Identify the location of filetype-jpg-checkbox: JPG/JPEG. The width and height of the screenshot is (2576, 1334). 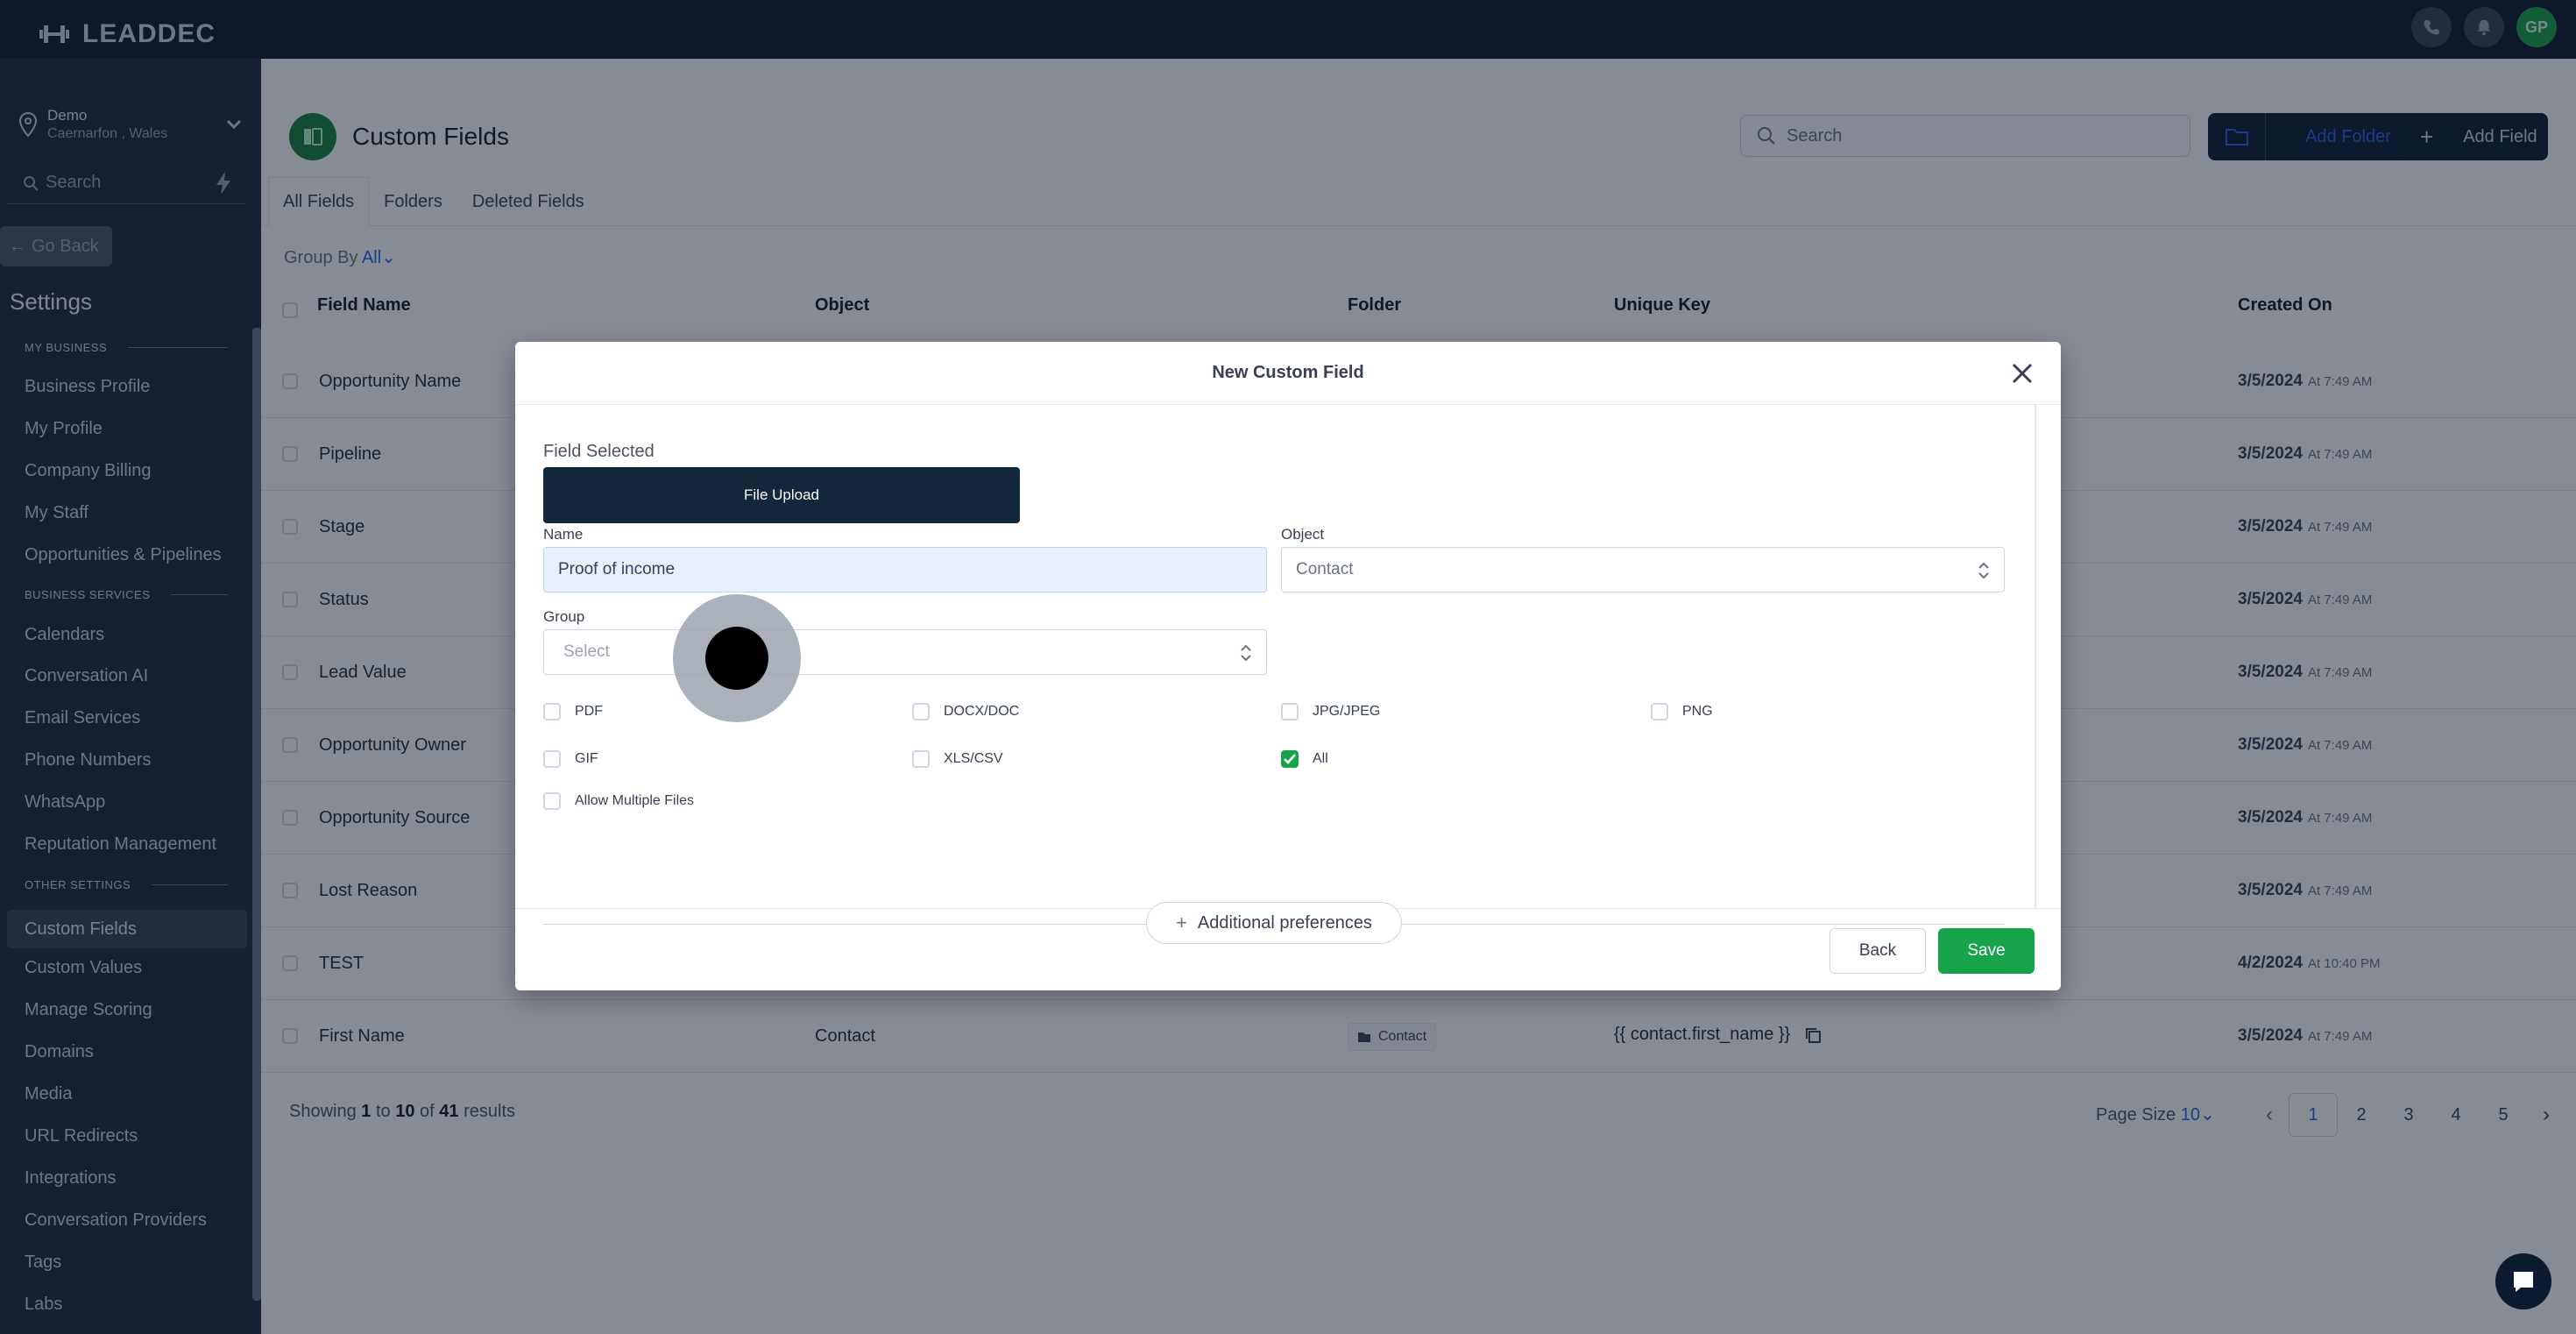
(1330, 711).